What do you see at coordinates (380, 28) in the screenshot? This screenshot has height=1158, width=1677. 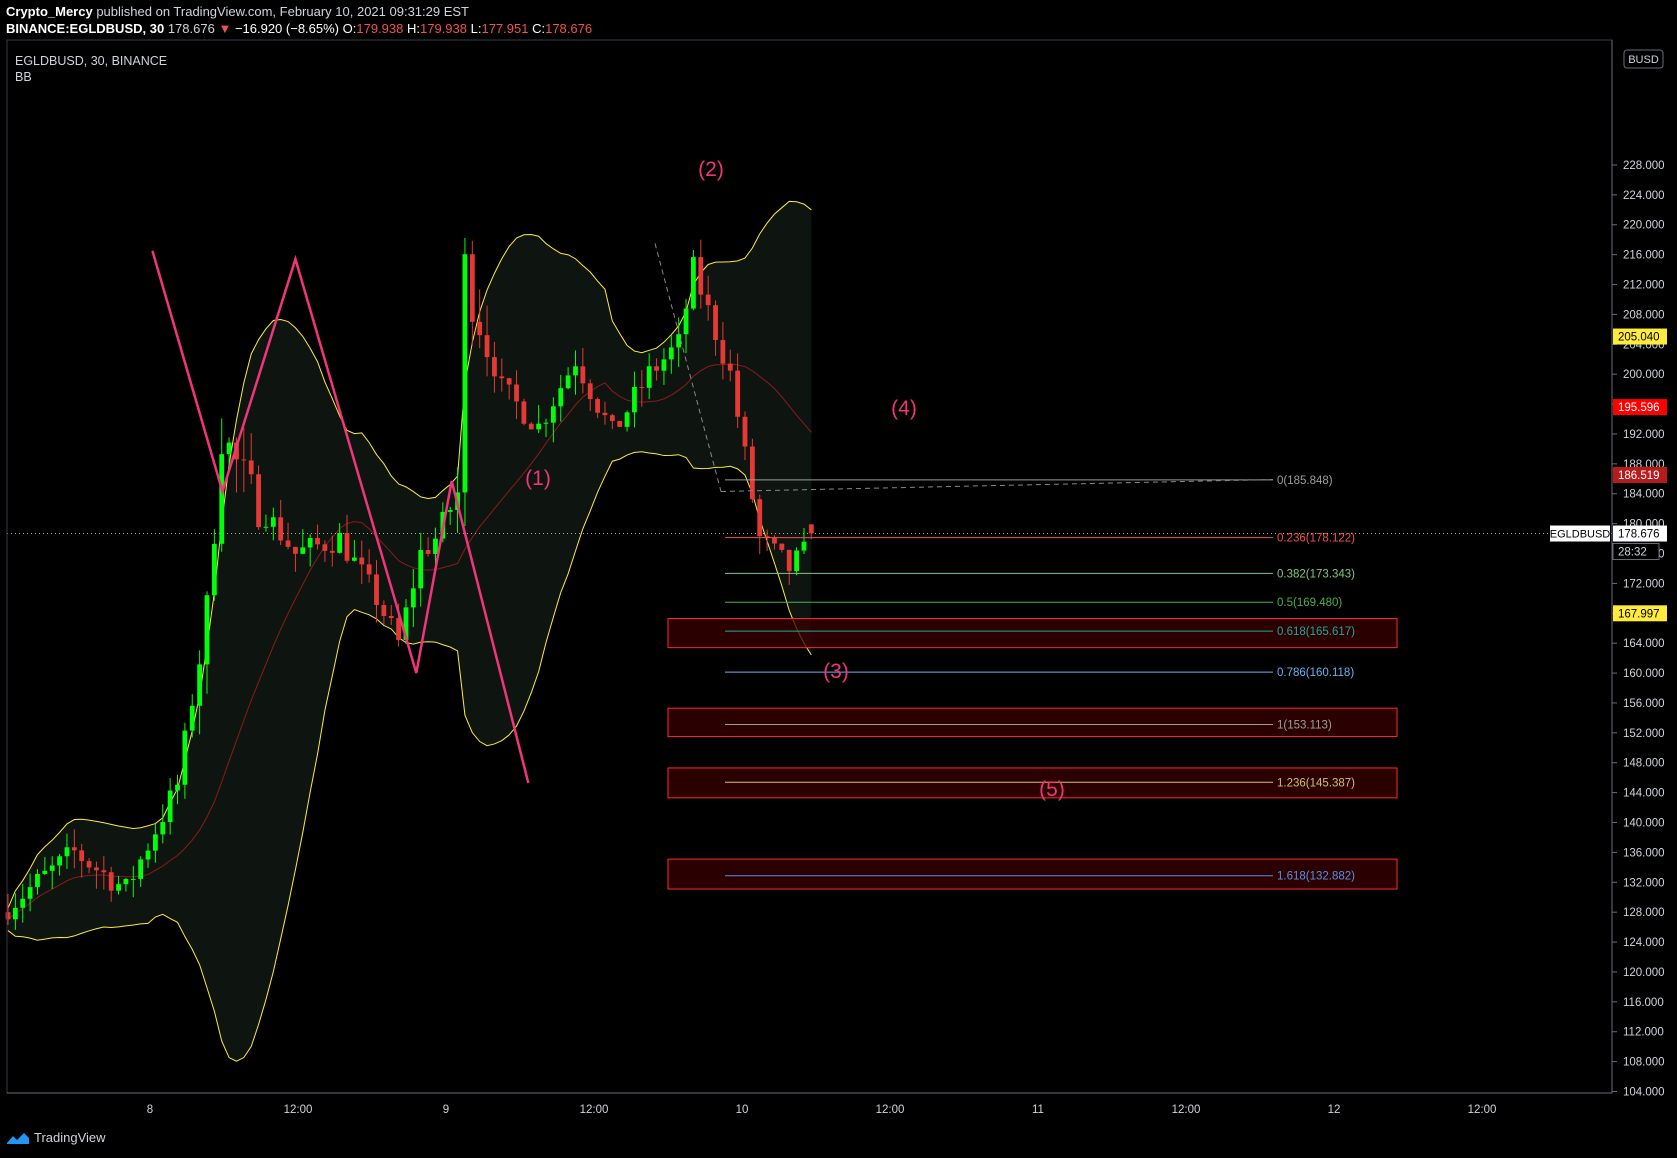 I see `open-value: 179.938` at bounding box center [380, 28].